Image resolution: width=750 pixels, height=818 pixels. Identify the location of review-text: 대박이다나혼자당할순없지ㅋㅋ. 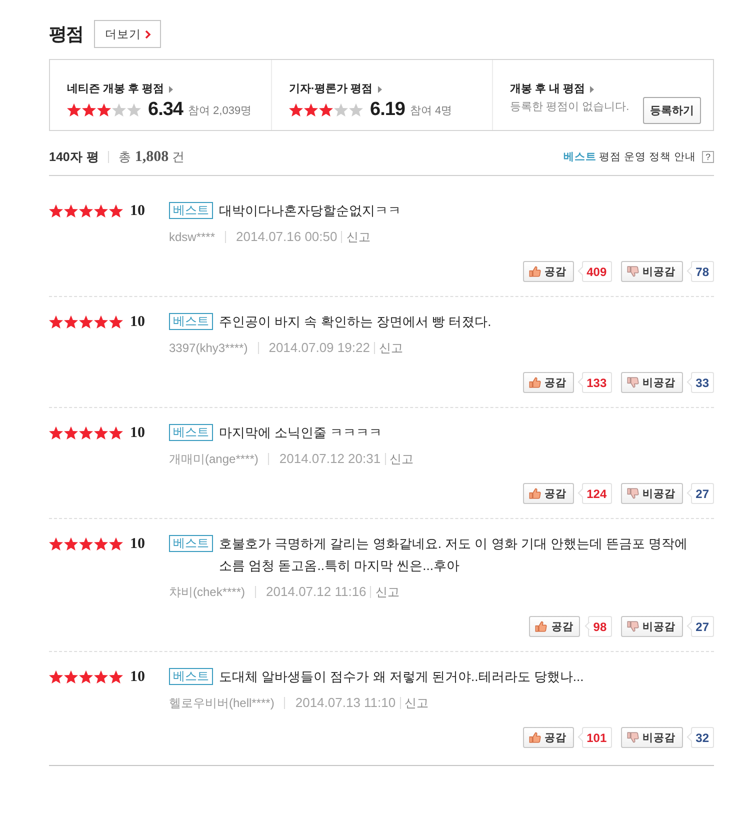
(310, 211).